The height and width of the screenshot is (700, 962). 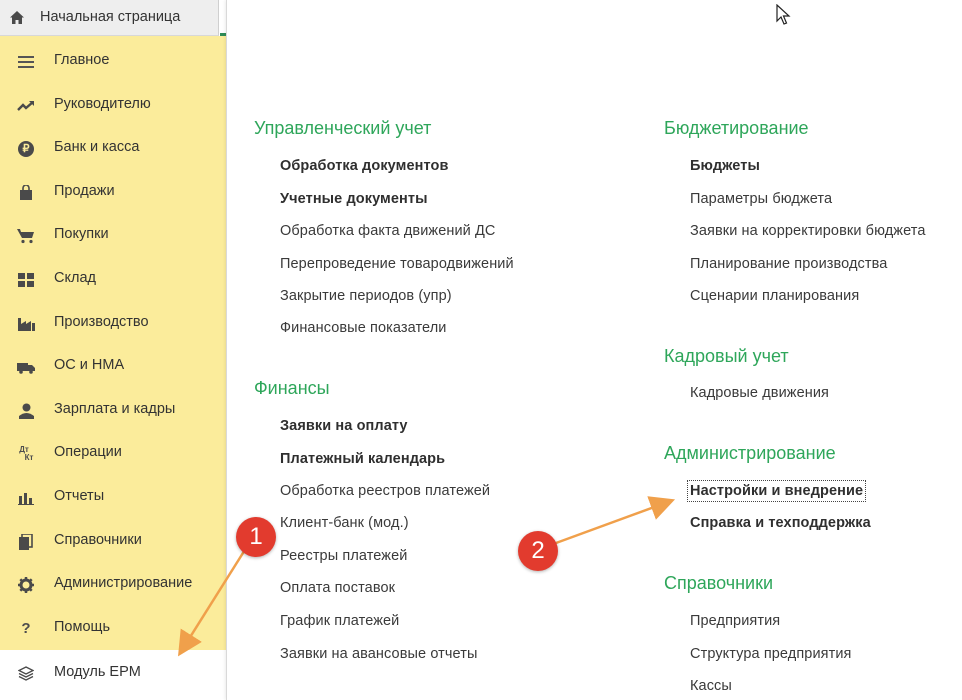 What do you see at coordinates (538, 551) in the screenshot?
I see `annotation-badge-2: 2` at bounding box center [538, 551].